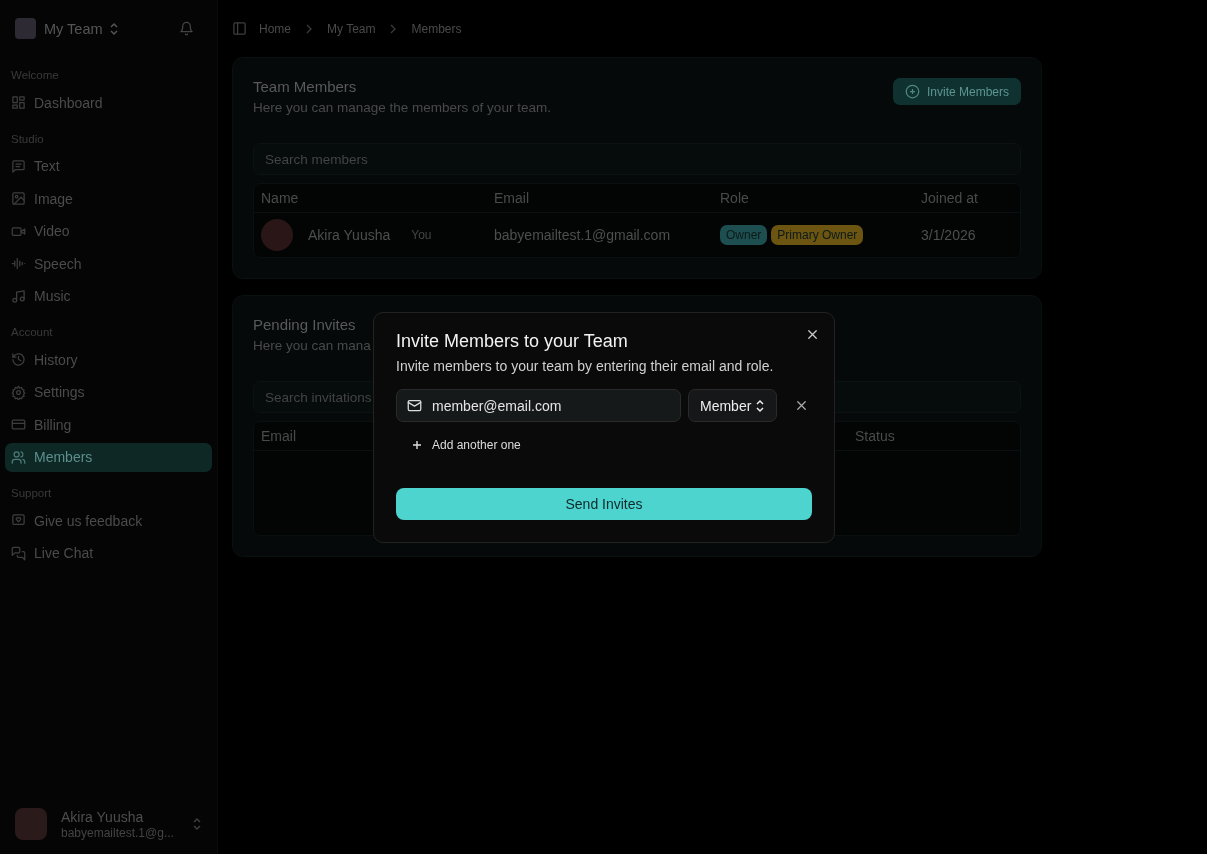  I want to click on sidebar-item: Image, so click(108, 198).